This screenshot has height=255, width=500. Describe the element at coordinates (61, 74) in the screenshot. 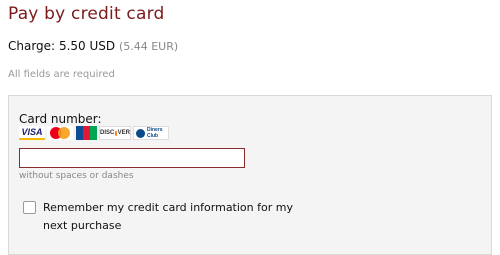

I see `required-fields-note: All fields are required` at that location.